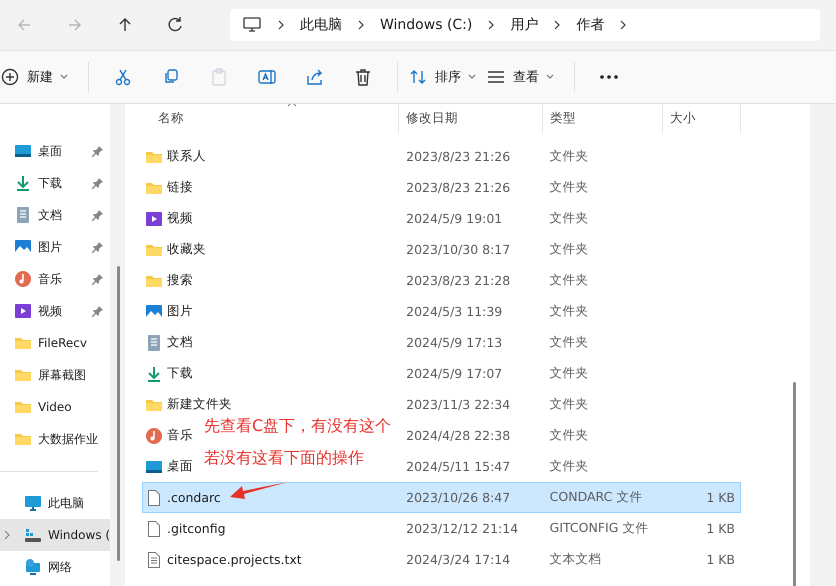  Describe the element at coordinates (363, 77) in the screenshot. I see `trash-icon` at that location.